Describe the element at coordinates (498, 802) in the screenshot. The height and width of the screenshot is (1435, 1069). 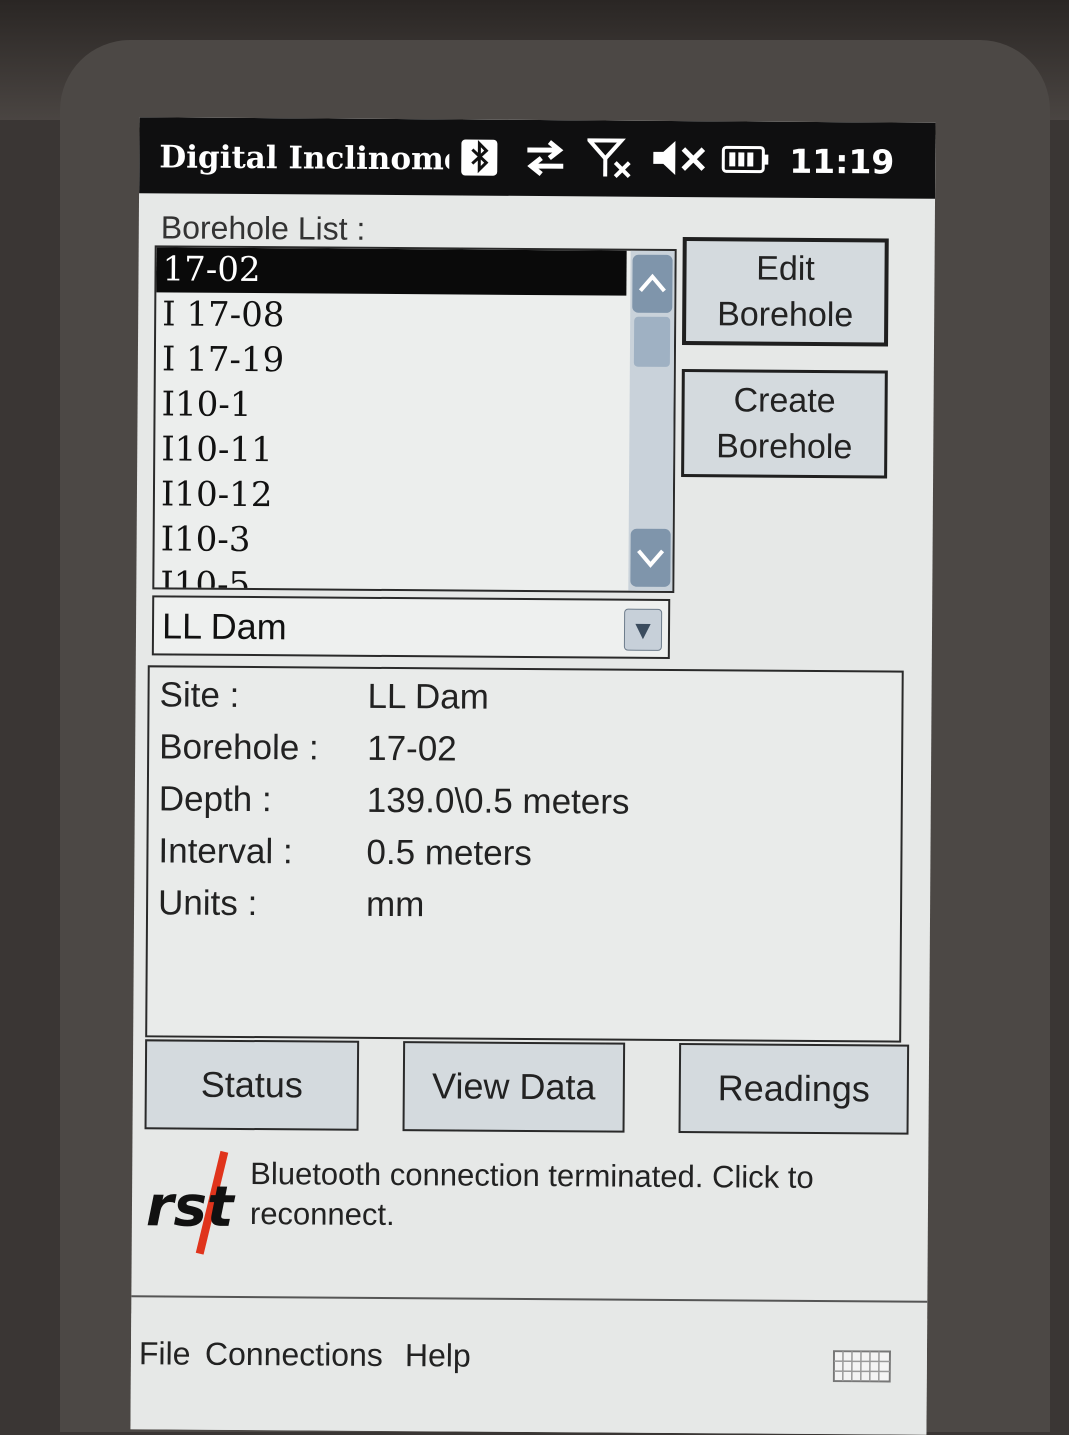
I see `depth-value: 139.0\0.5 meters` at that location.